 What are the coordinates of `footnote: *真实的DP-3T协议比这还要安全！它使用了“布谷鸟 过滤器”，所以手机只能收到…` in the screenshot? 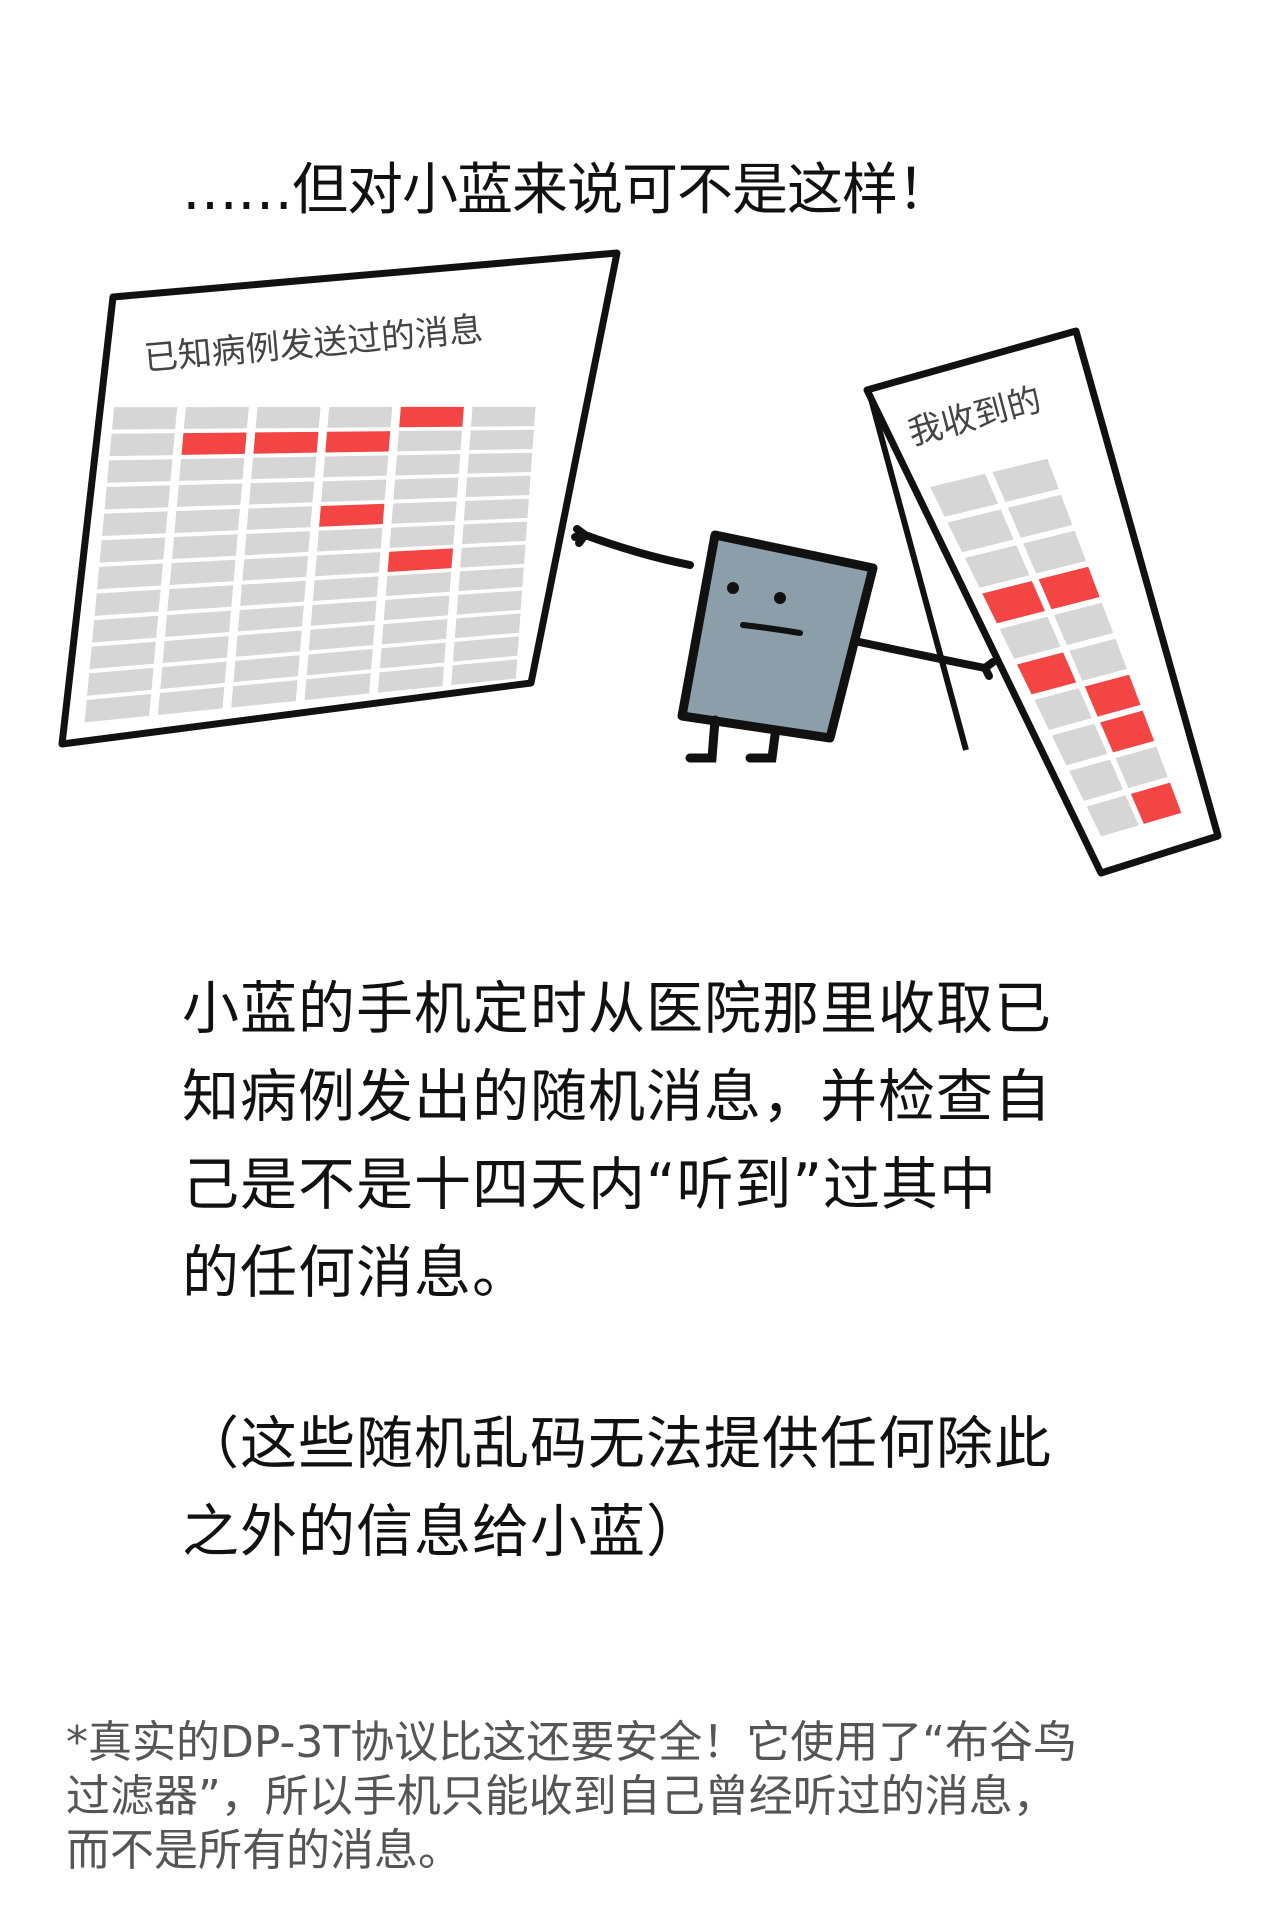 It's located at (656, 1797).